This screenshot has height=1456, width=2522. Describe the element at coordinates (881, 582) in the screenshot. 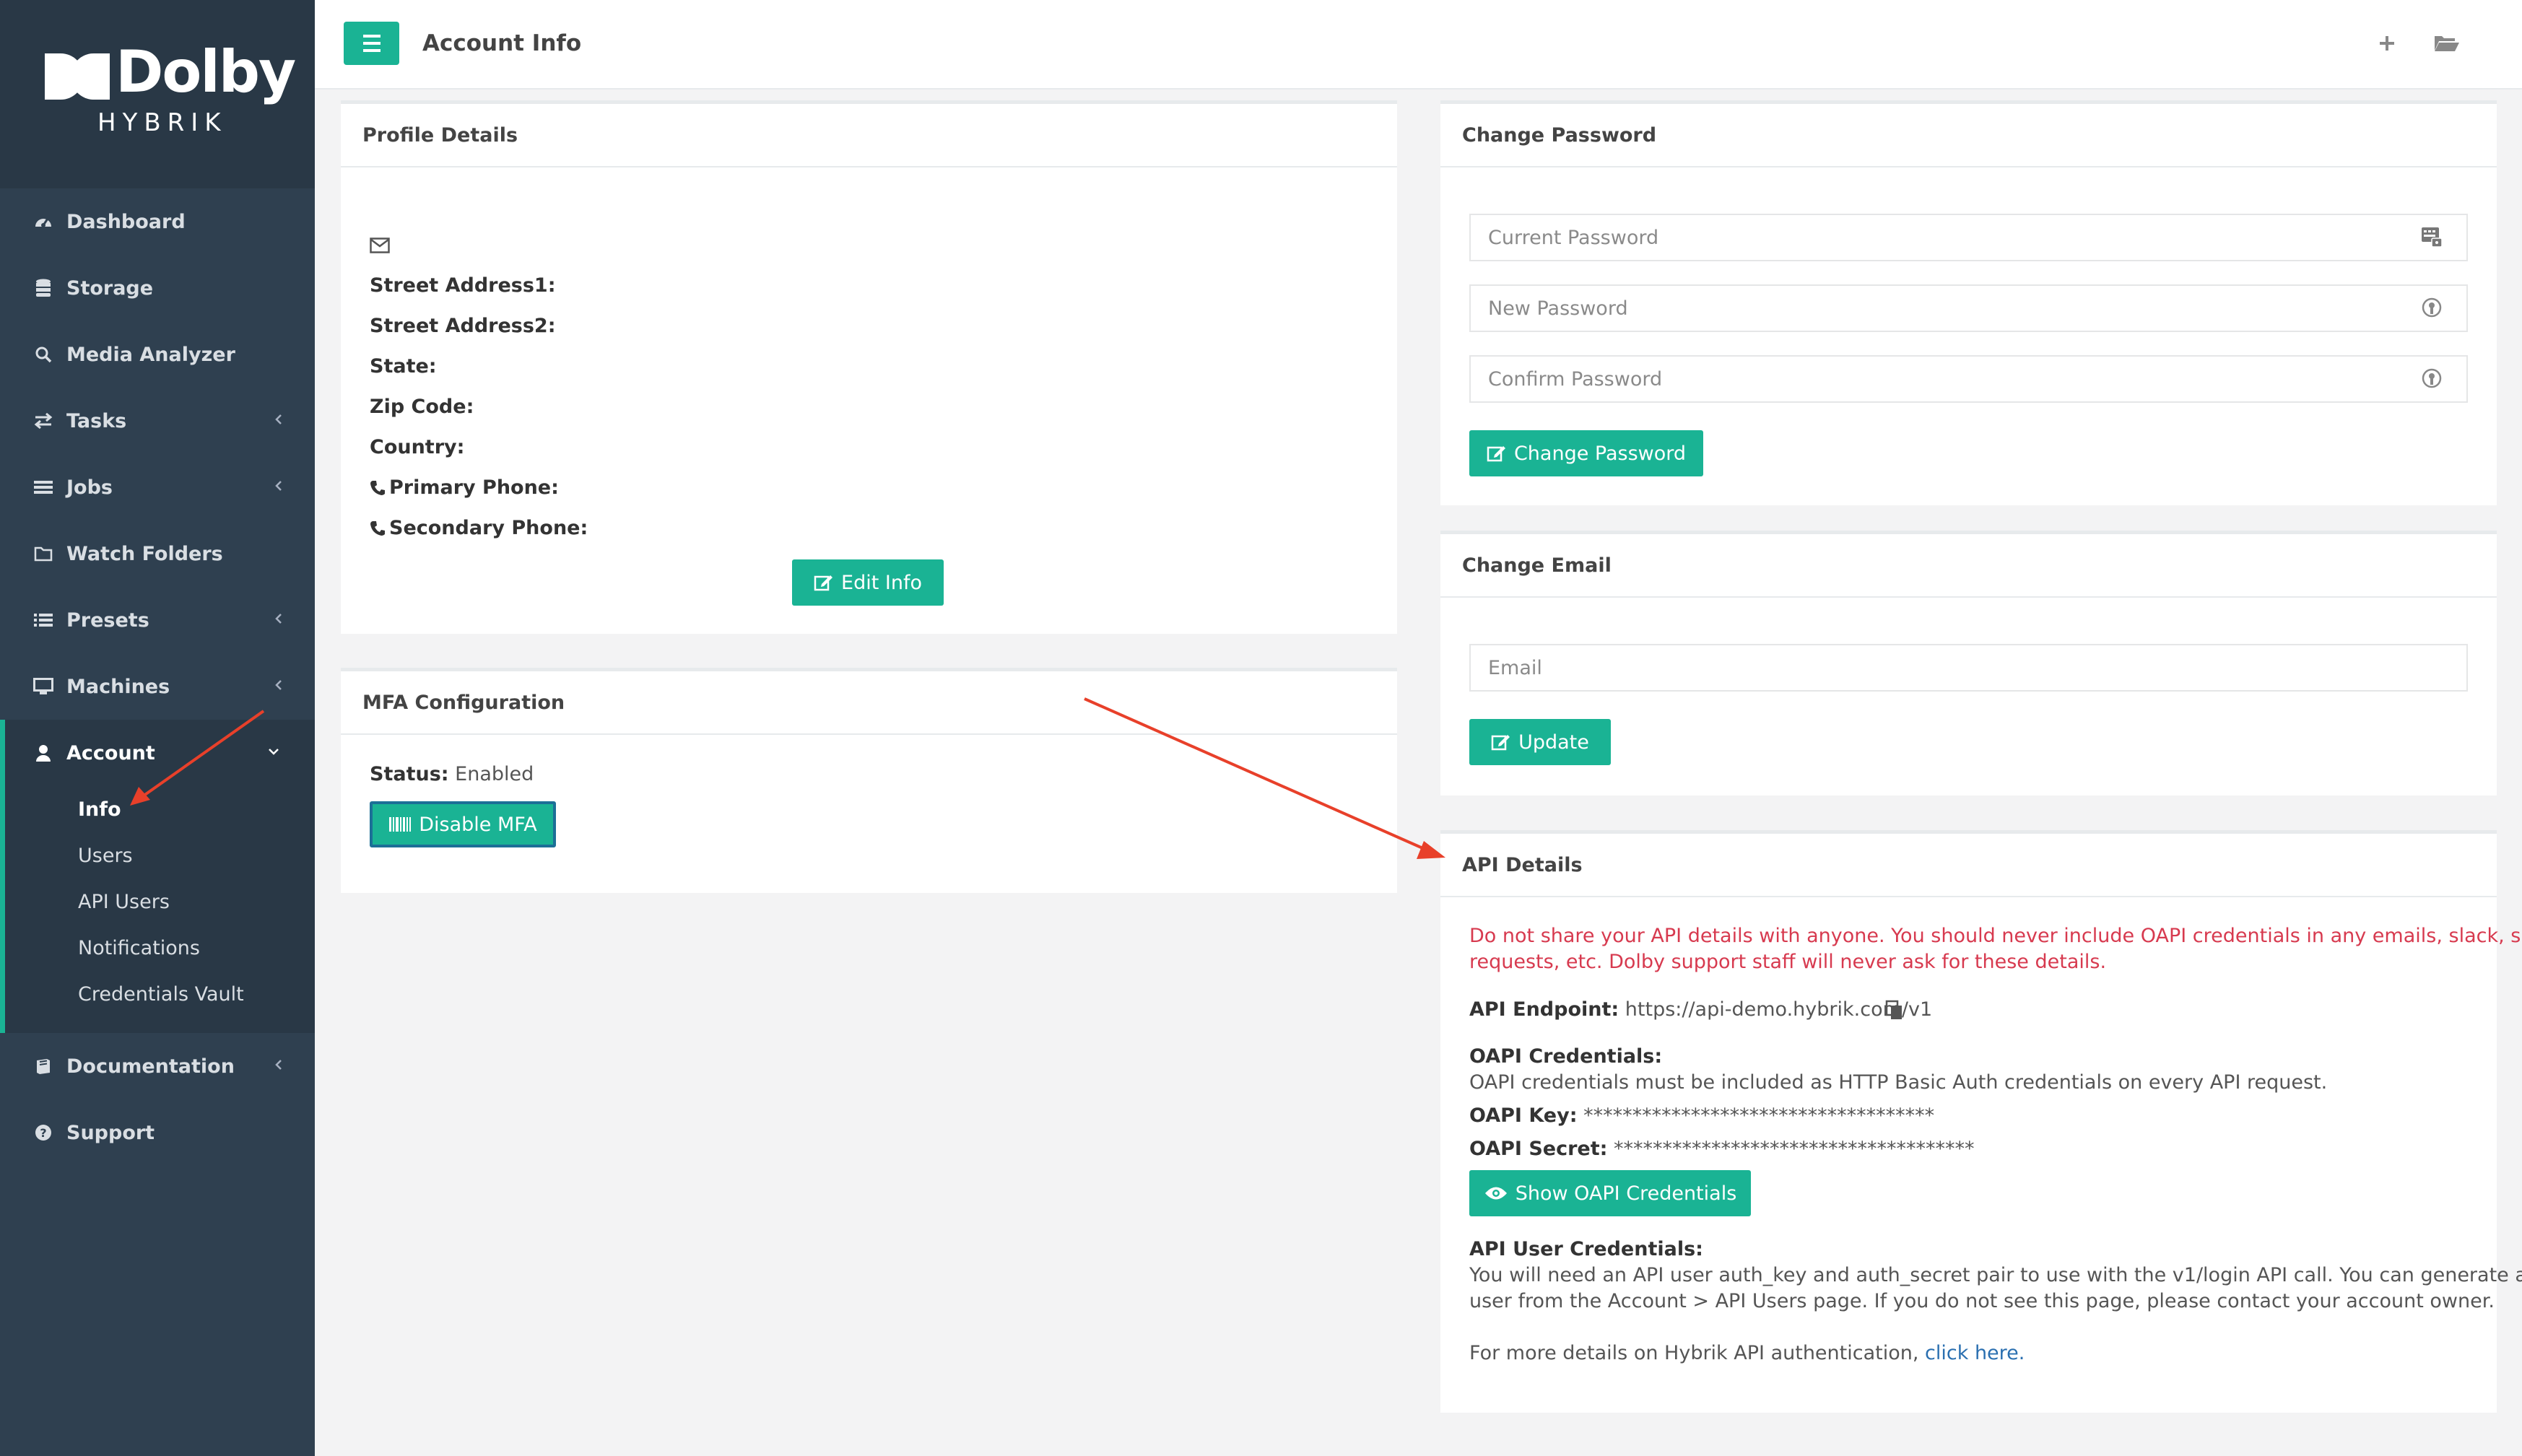

I see `button-label: Edit Info` at that location.